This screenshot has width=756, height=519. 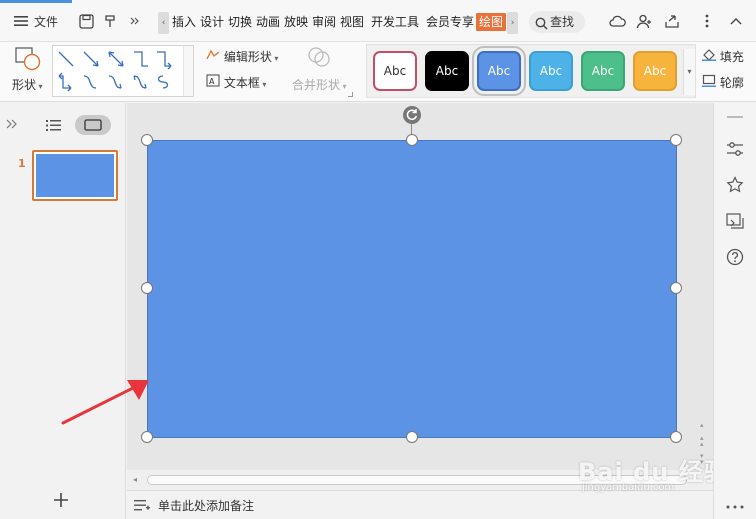 I want to click on edit-shape-label: 编辑形状, so click(x=247, y=57).